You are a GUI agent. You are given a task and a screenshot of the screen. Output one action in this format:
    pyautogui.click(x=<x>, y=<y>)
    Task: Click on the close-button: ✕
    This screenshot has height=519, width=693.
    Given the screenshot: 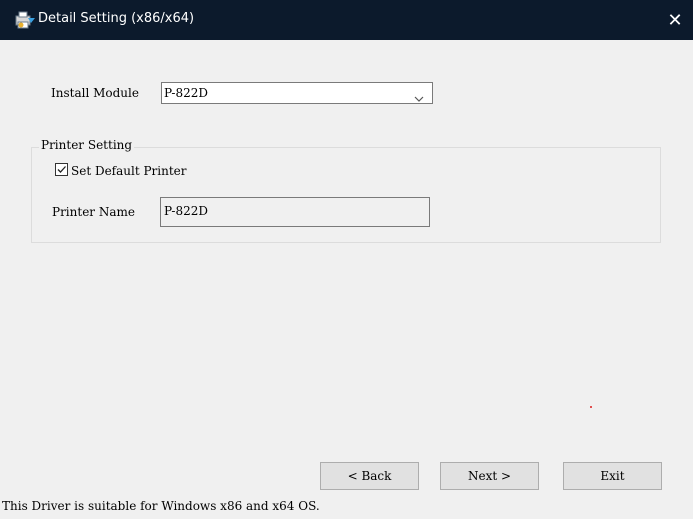 What is the action you would take?
    pyautogui.click(x=675, y=20)
    